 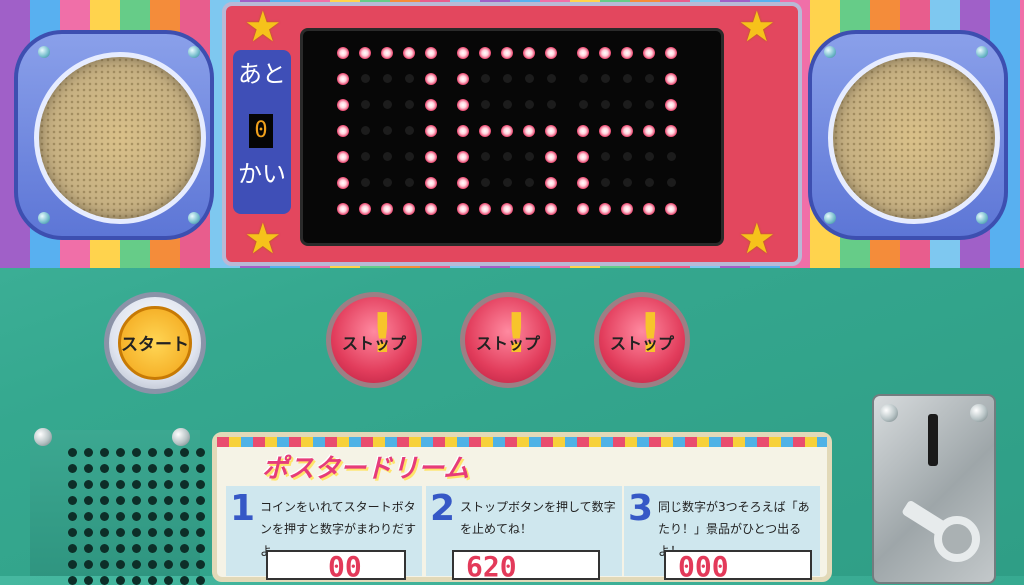 What do you see at coordinates (443, 508) in the screenshot?
I see `step-number: 2` at bounding box center [443, 508].